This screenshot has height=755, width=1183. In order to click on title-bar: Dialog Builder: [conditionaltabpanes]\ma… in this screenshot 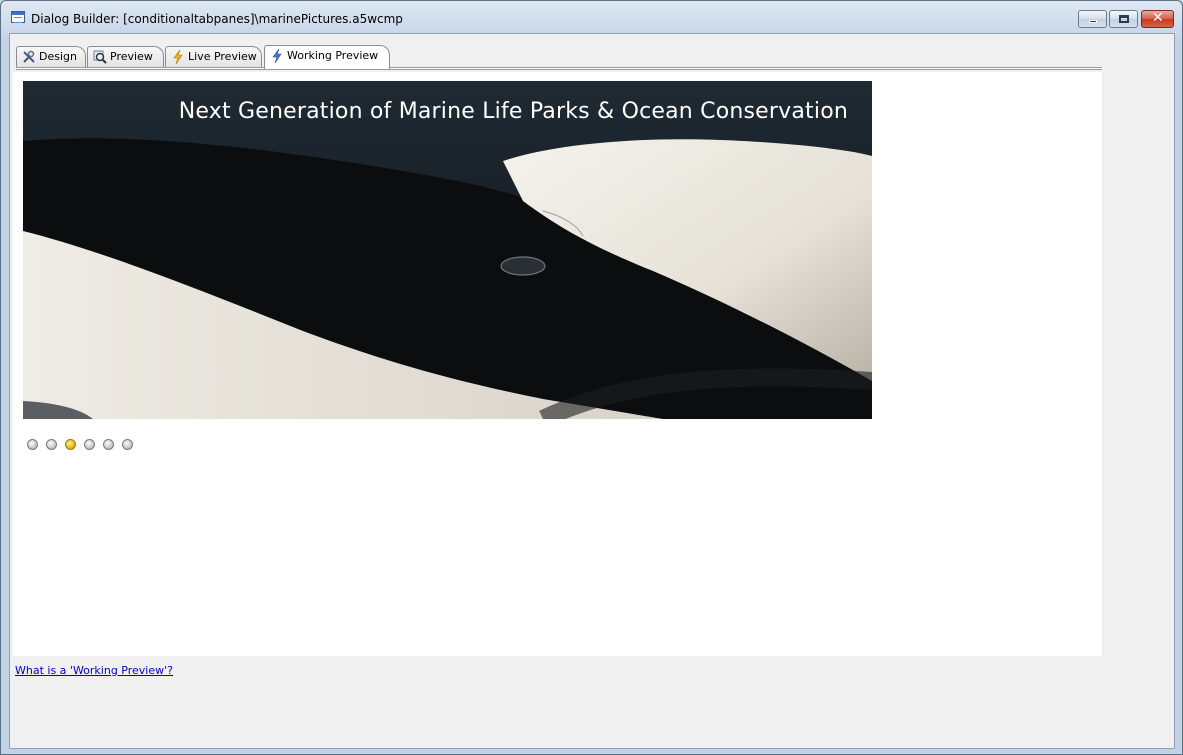, I will do `click(591, 19)`.